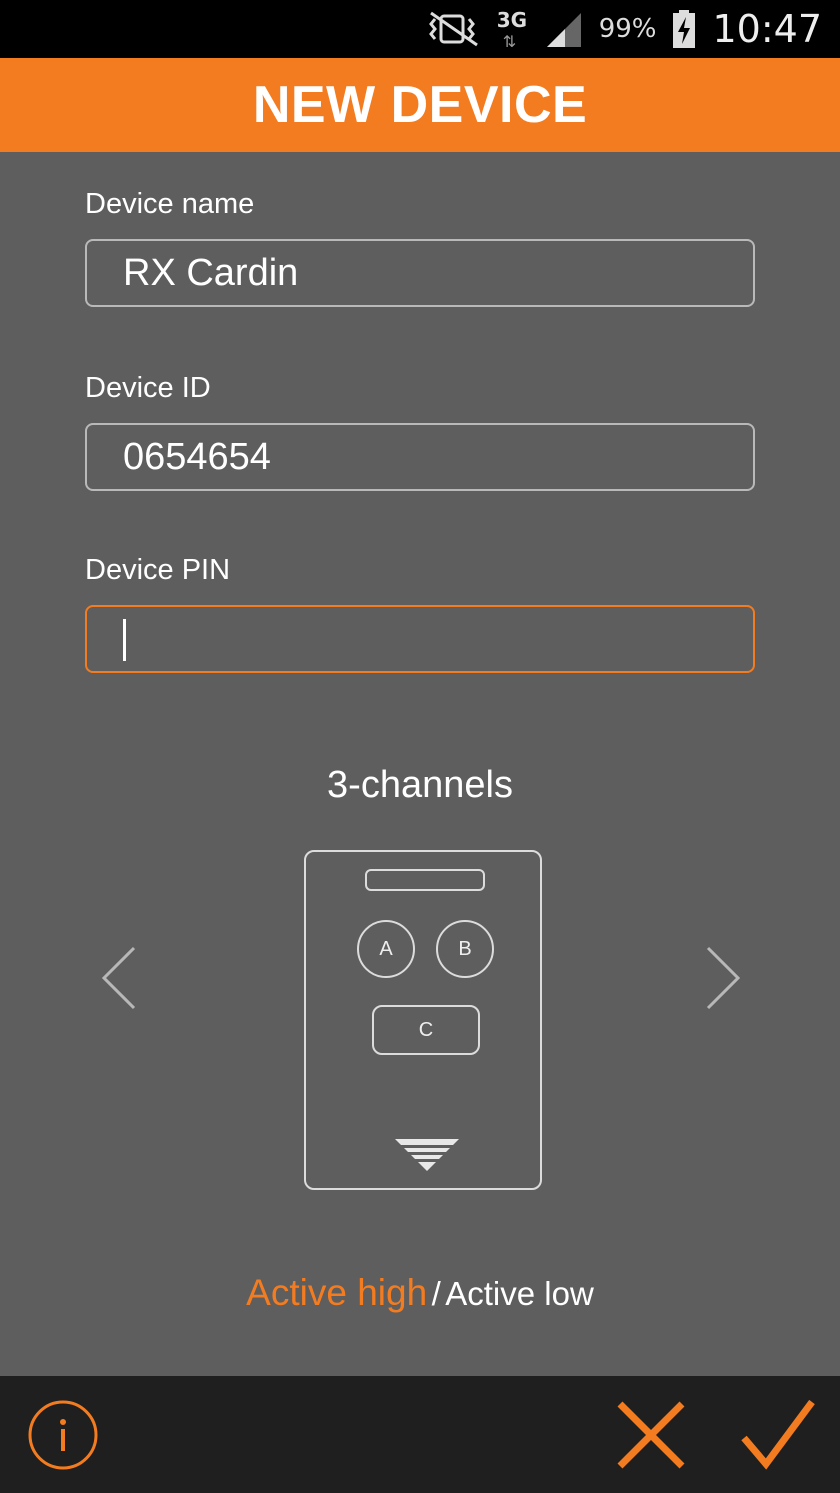  Describe the element at coordinates (170, 204) in the screenshot. I see `device-name-label: Device name` at that location.